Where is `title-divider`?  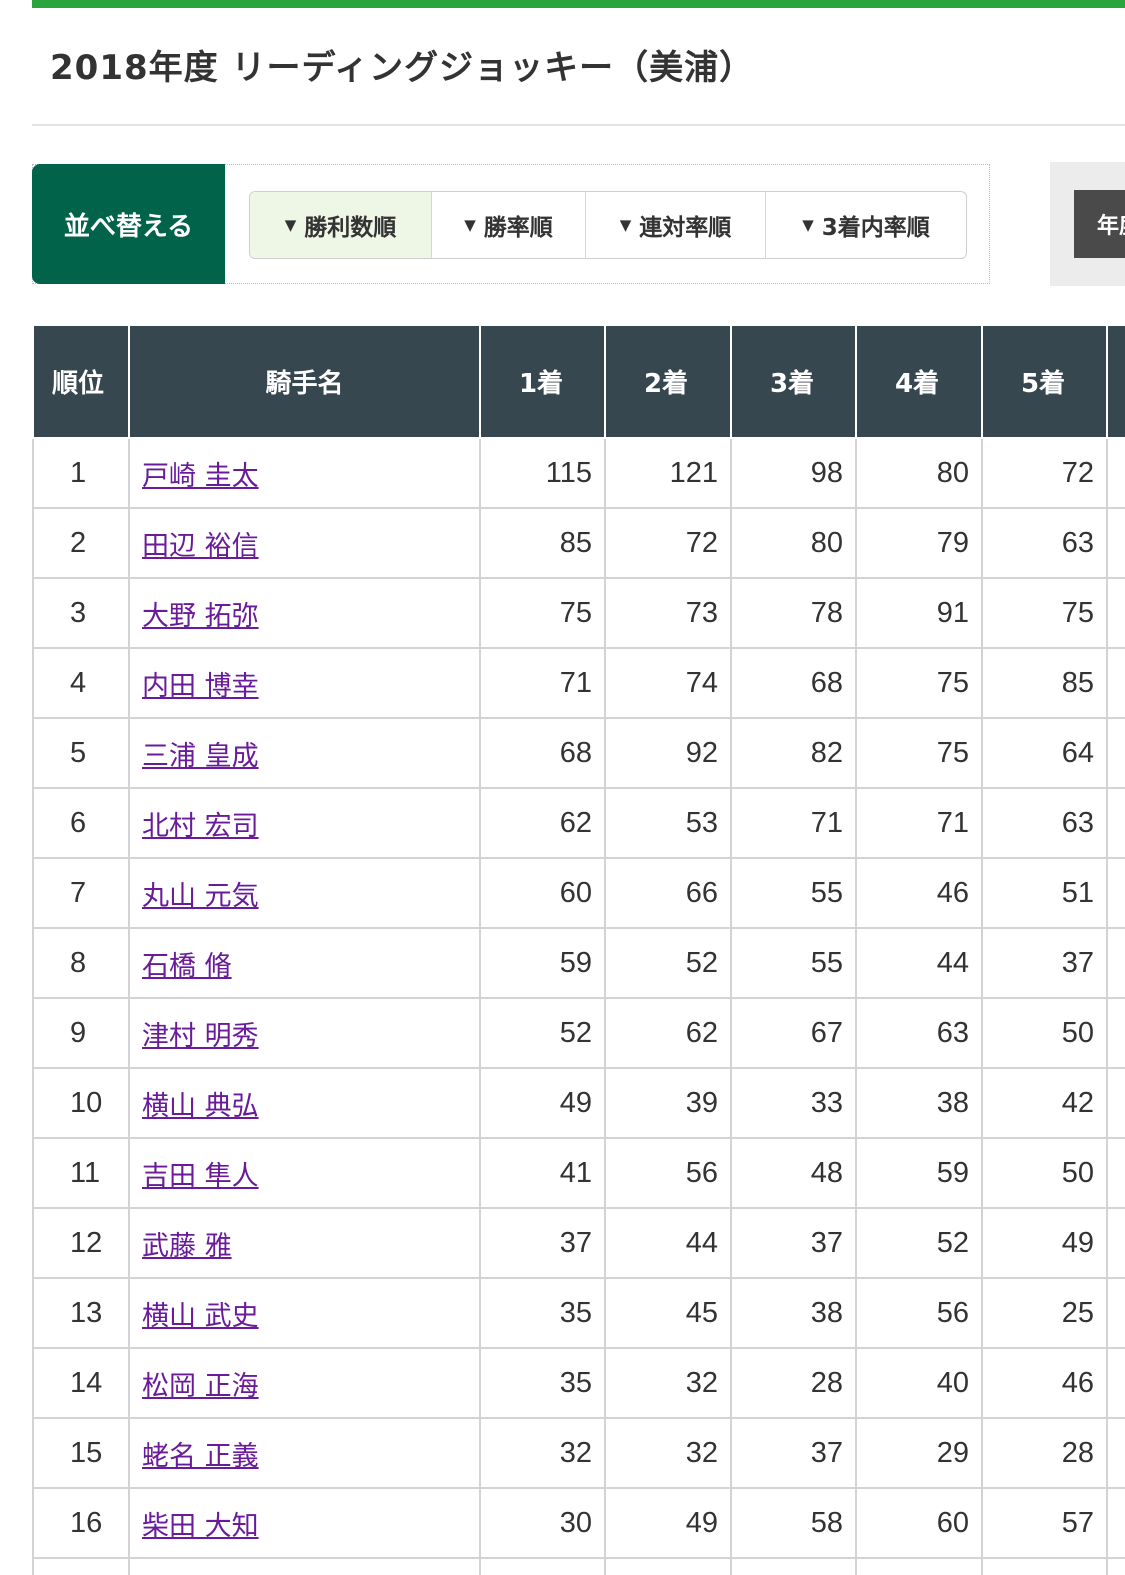 title-divider is located at coordinates (578, 125).